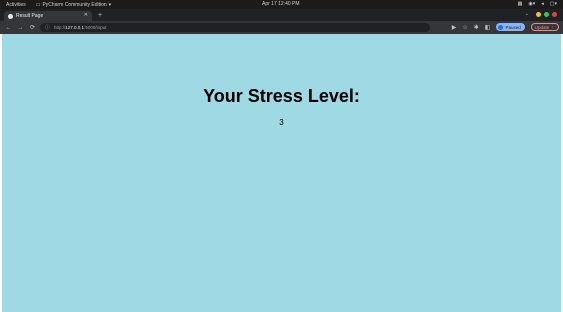  What do you see at coordinates (488, 27) in the screenshot?
I see `side-panel-icon: ◧` at bounding box center [488, 27].